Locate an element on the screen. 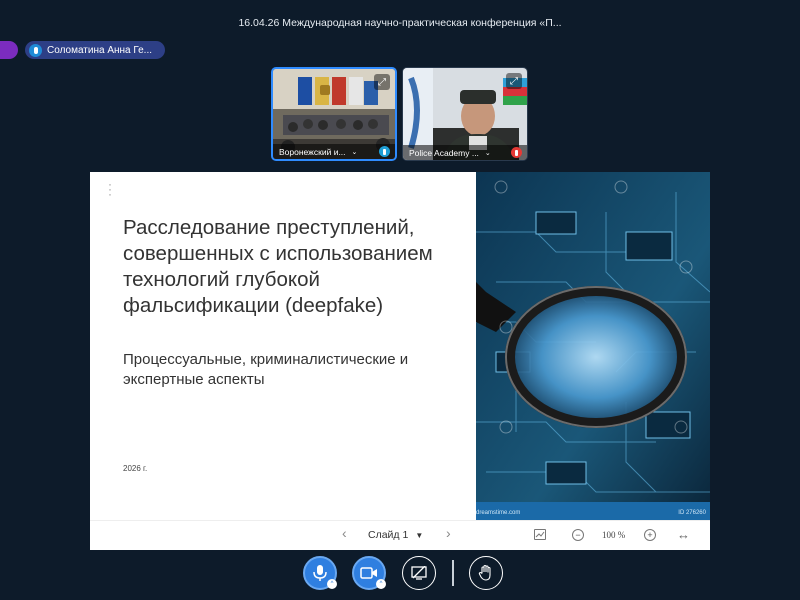 This screenshot has width=800, height=600. chevron-down-icon: ▼ is located at coordinates (419, 535).